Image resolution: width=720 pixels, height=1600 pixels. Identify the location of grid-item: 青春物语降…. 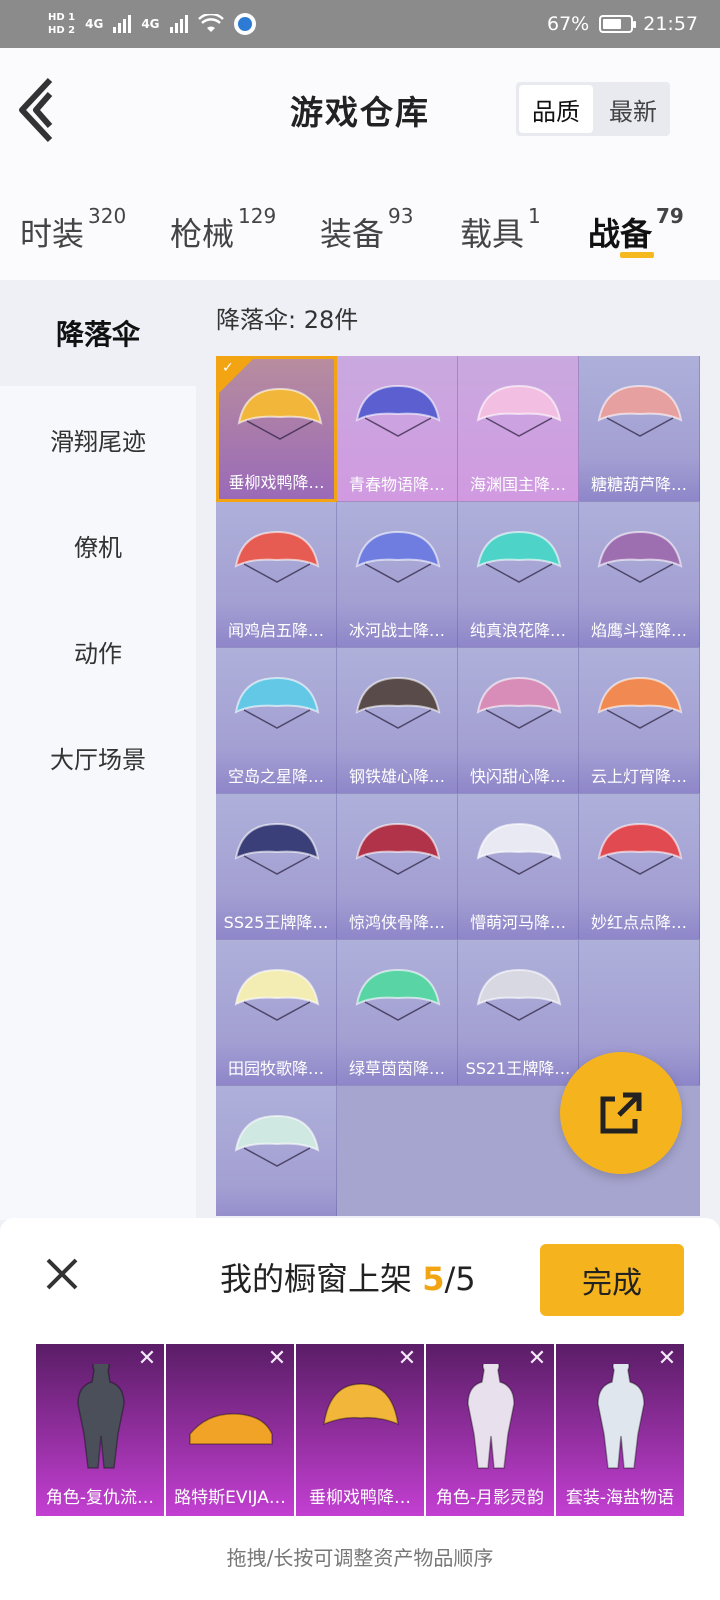
(397, 429).